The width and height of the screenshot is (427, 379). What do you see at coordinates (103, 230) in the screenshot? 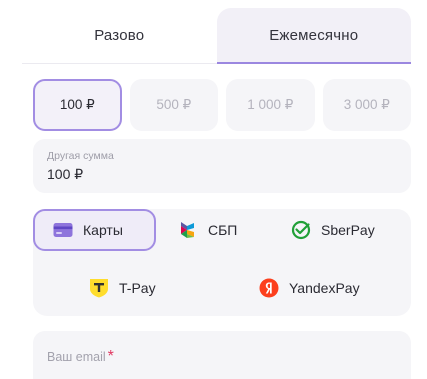
I see `payment-method-cards-label: Карты` at bounding box center [103, 230].